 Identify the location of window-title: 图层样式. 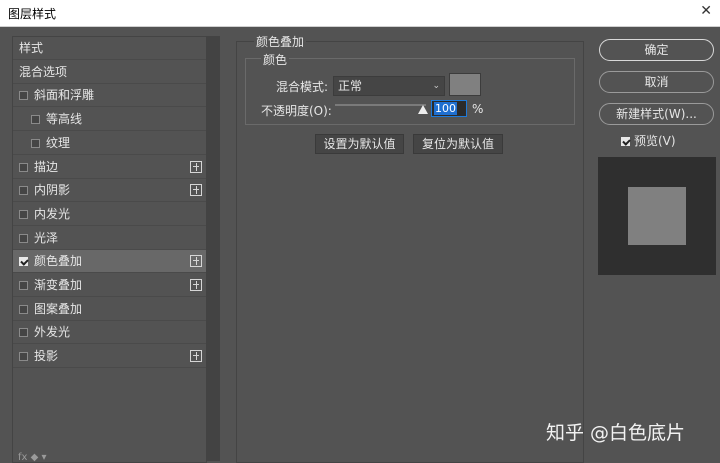
(32, 14).